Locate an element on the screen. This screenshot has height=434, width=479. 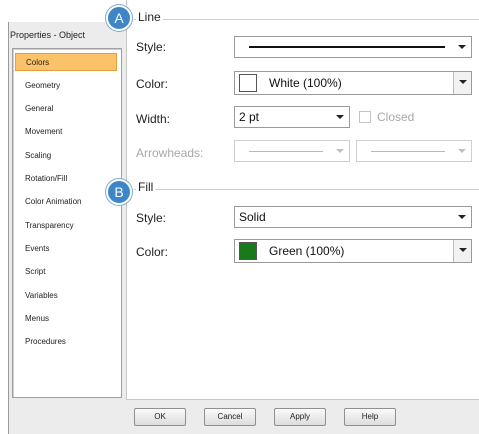
window-title: Properties - Object is located at coordinates (48, 35).